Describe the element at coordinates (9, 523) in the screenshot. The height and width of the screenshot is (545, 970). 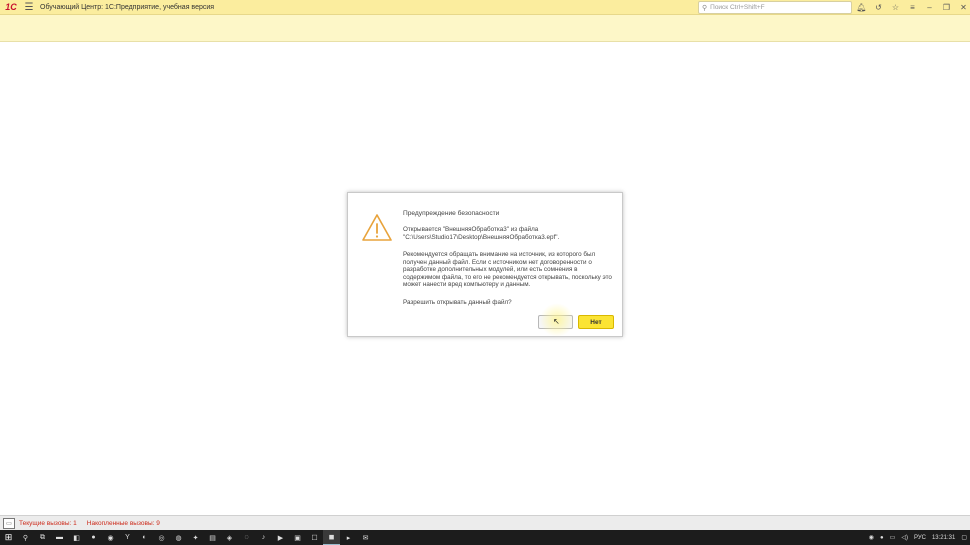
I see `calls-monitor-icon: ▭` at that location.